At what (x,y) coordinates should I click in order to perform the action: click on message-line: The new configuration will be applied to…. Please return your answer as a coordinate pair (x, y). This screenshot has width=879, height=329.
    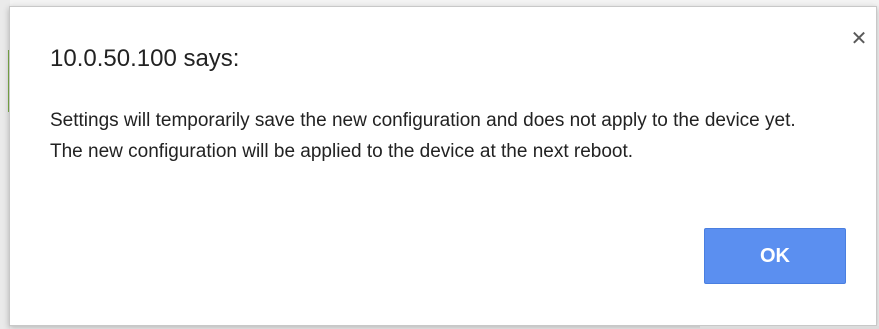
    Looking at the image, I should click on (342, 151).